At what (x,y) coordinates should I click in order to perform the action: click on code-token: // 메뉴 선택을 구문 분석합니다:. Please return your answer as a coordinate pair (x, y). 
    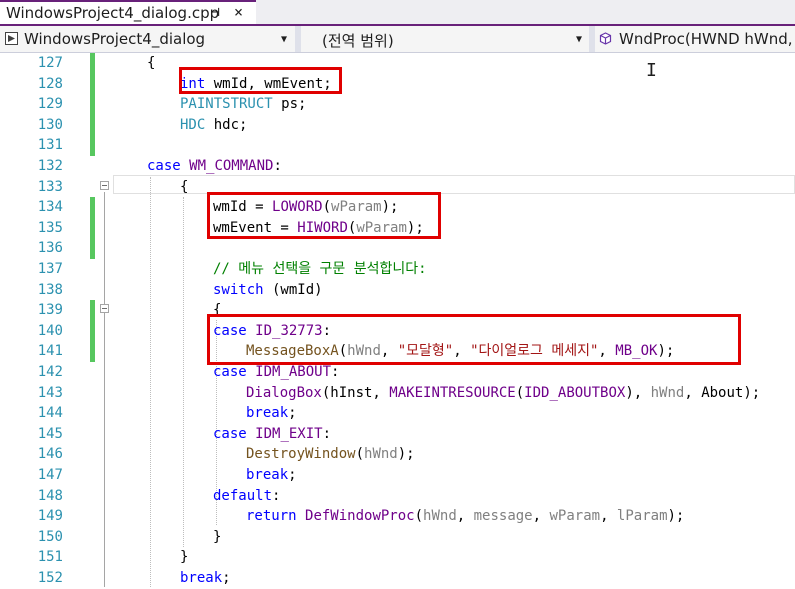
    Looking at the image, I should click on (320, 269).